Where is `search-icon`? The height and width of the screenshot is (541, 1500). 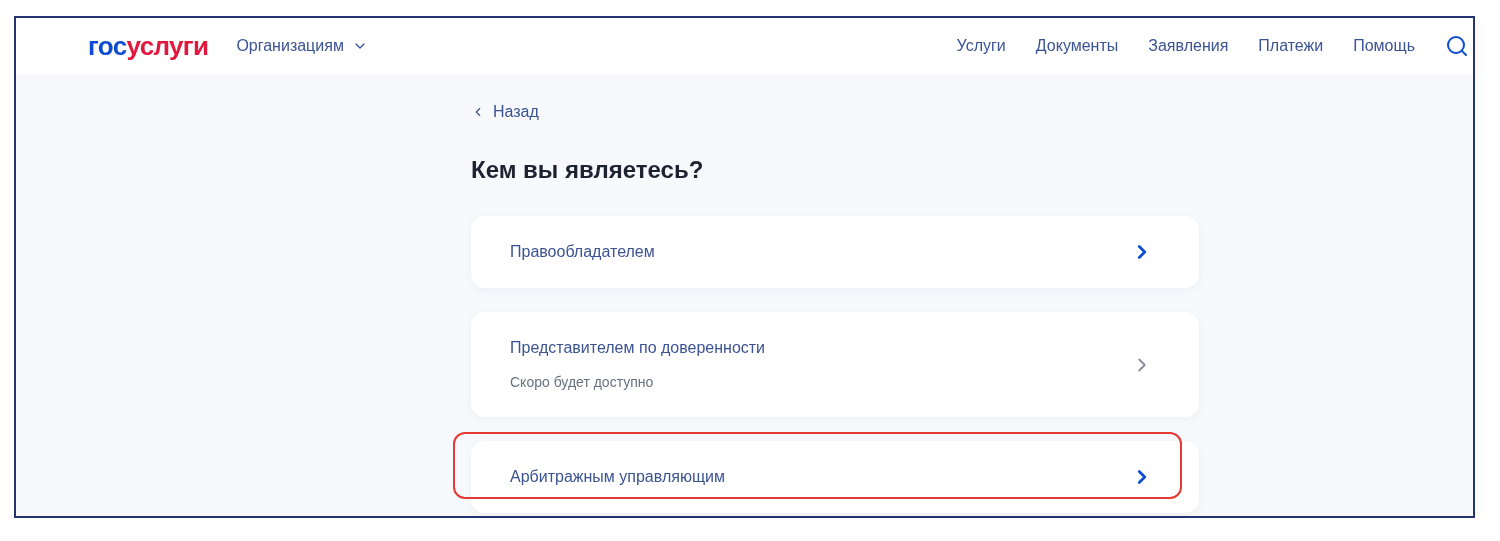
search-icon is located at coordinates (1457, 46).